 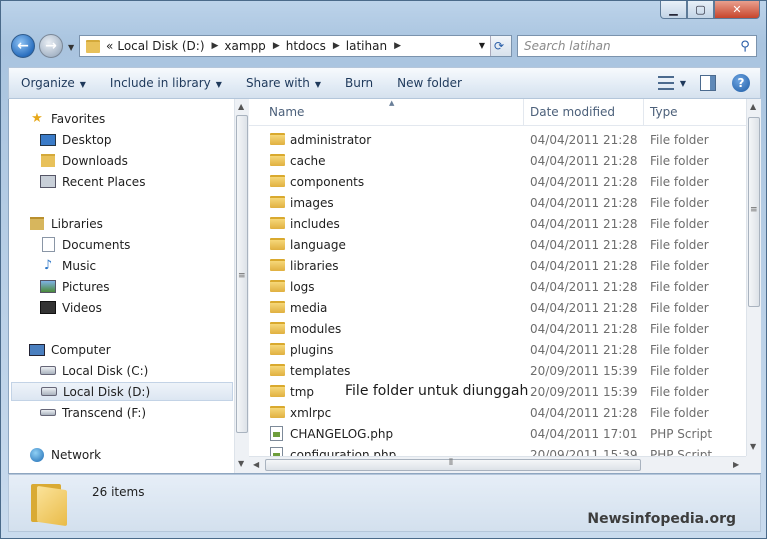 I want to click on nav-favorites: ★ Favorites, so click(x=67, y=118).